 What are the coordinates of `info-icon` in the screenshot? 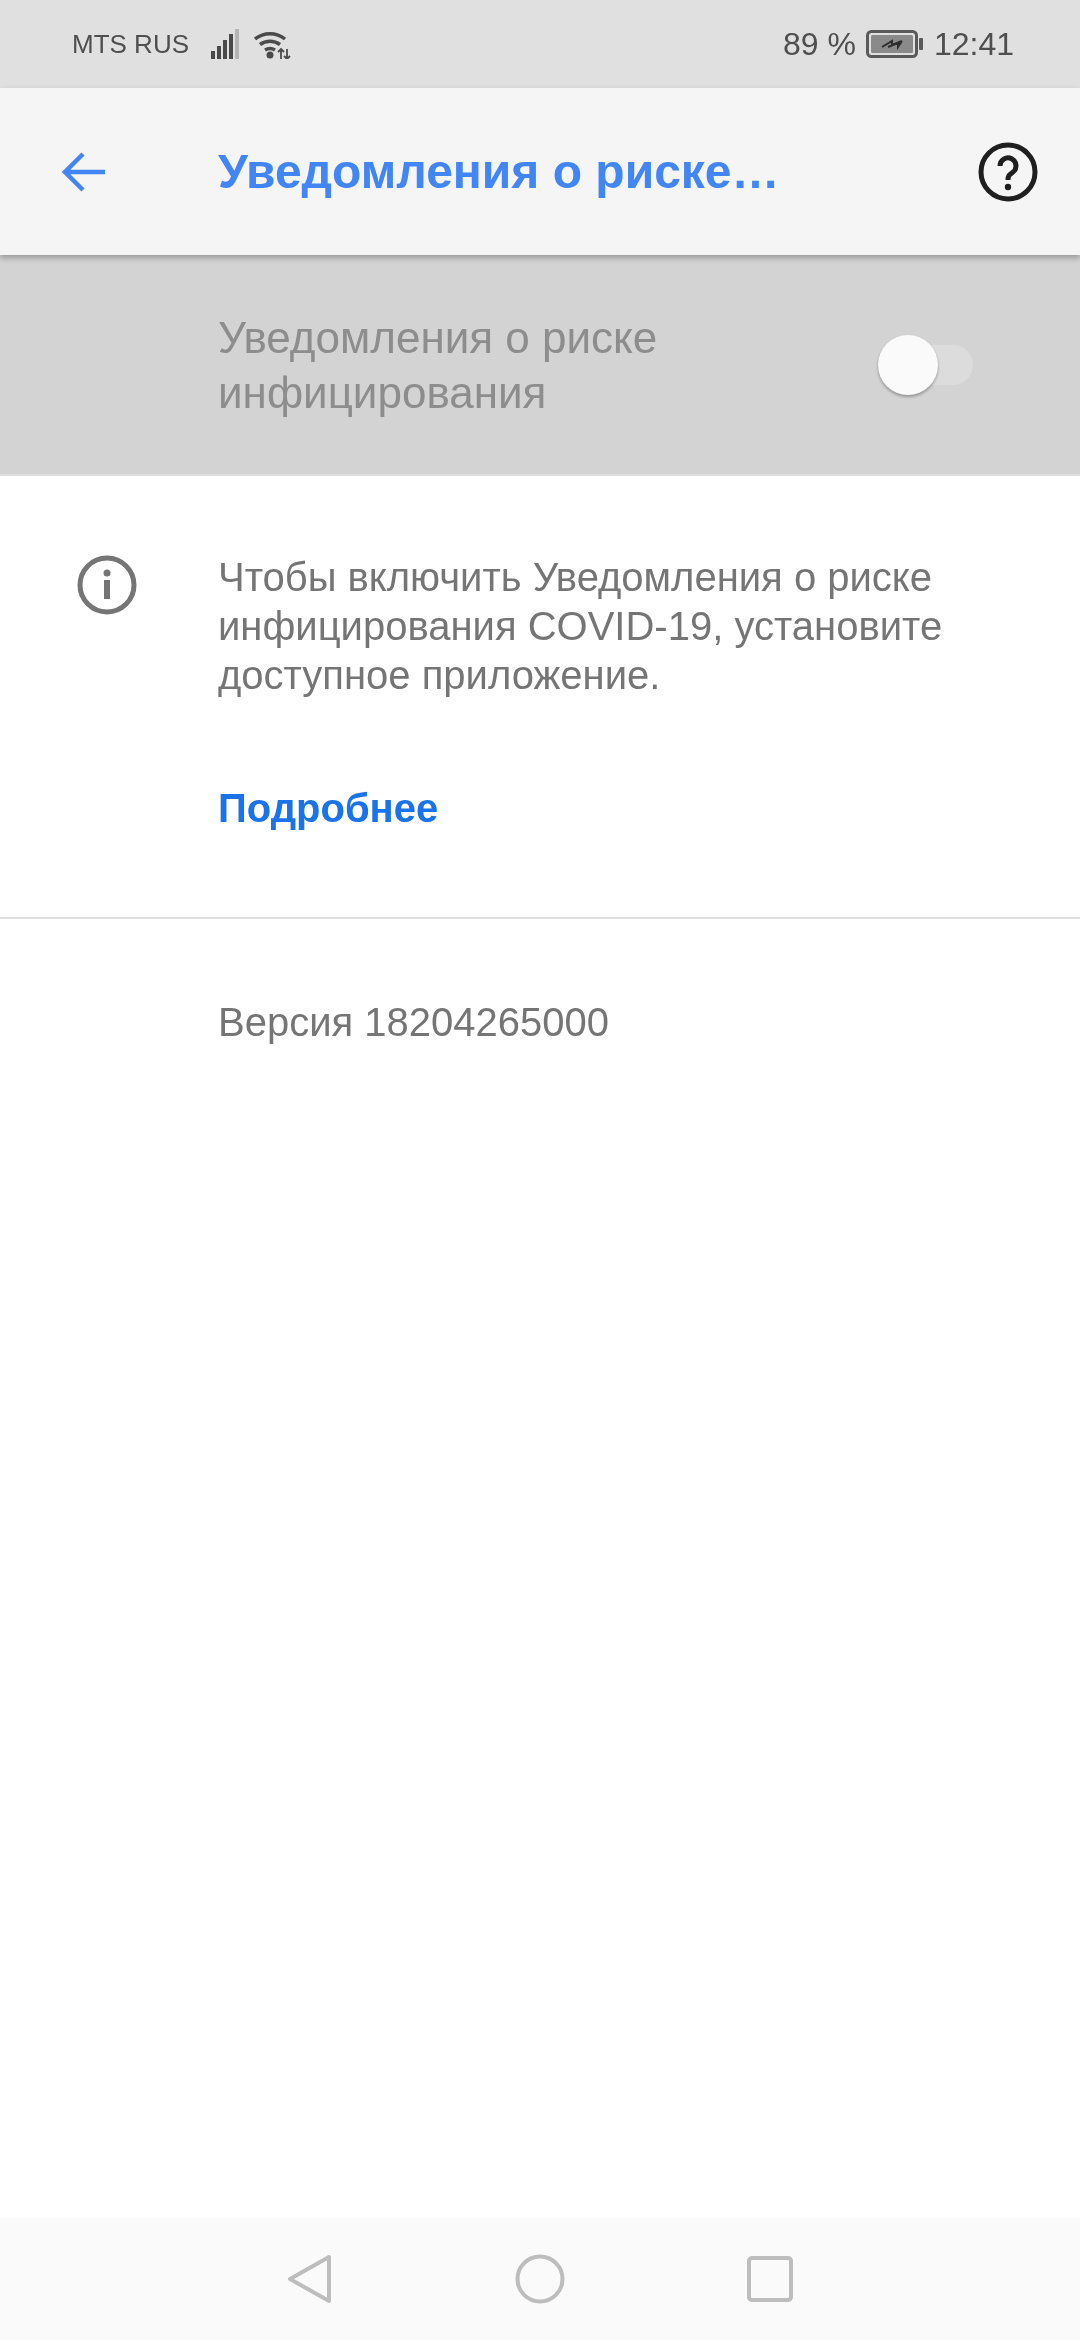 It's located at (107, 585).